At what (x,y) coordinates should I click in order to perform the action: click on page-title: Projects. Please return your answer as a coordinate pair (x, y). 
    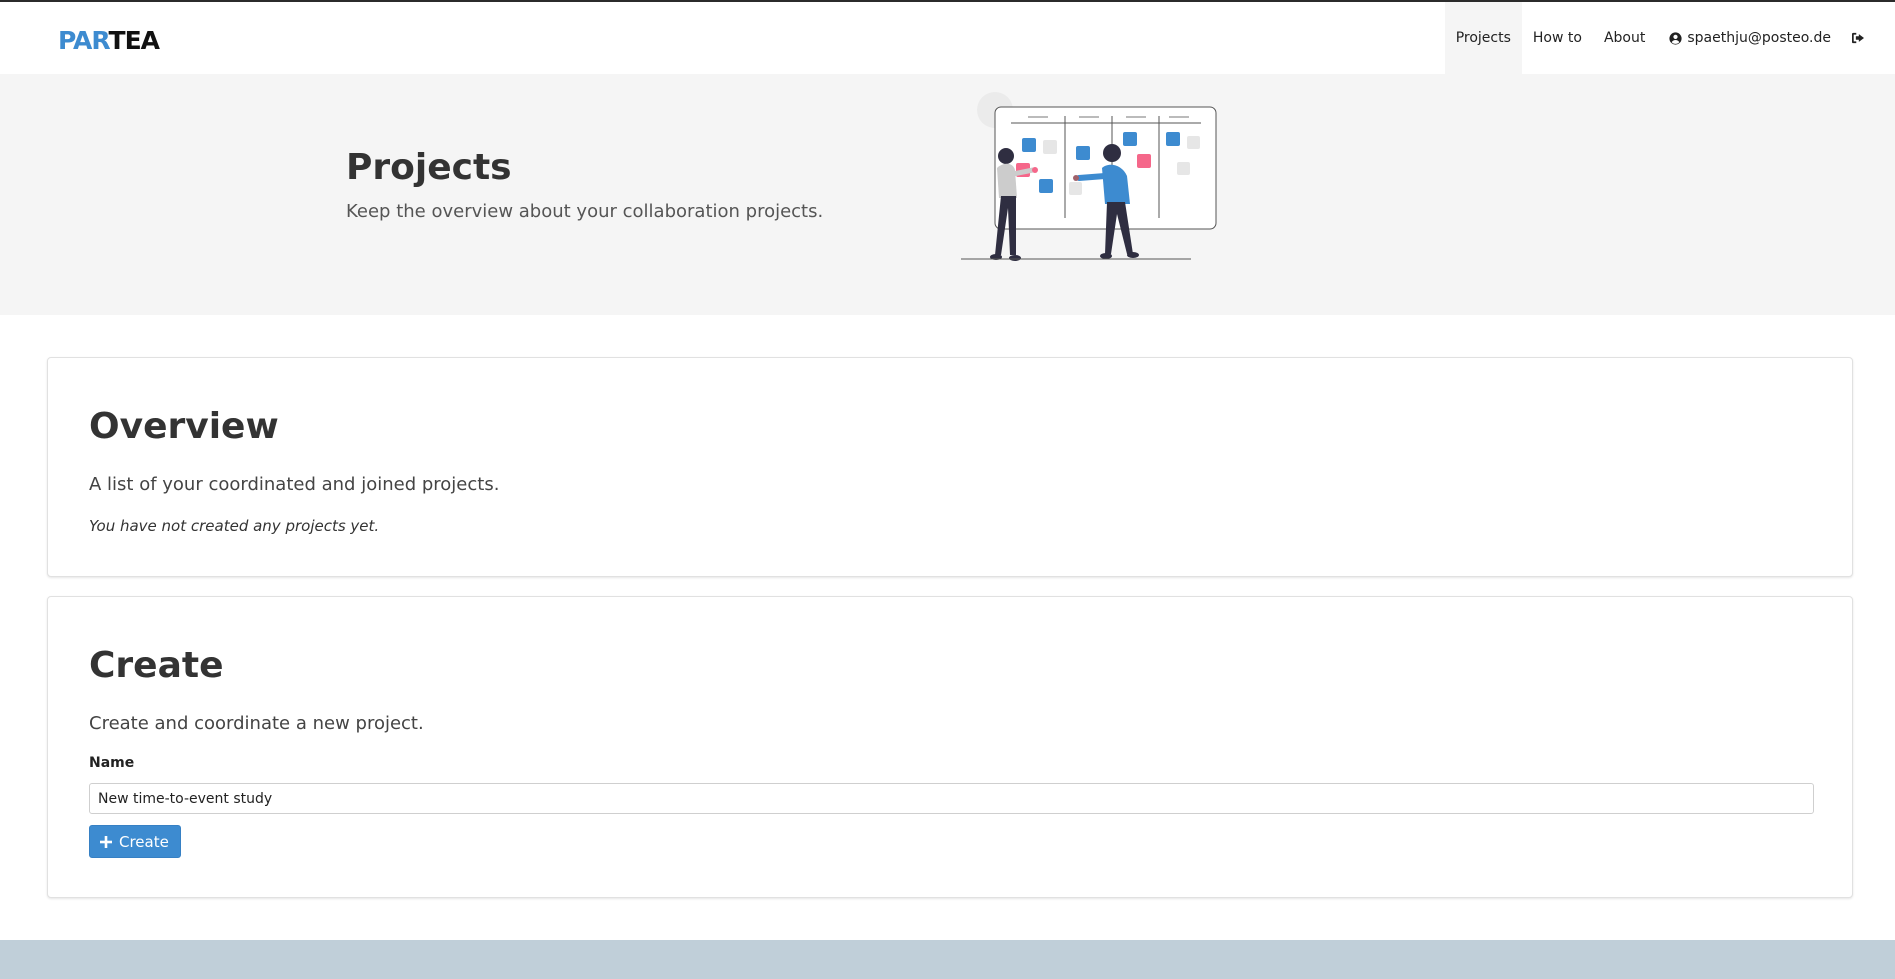
    Looking at the image, I should click on (429, 167).